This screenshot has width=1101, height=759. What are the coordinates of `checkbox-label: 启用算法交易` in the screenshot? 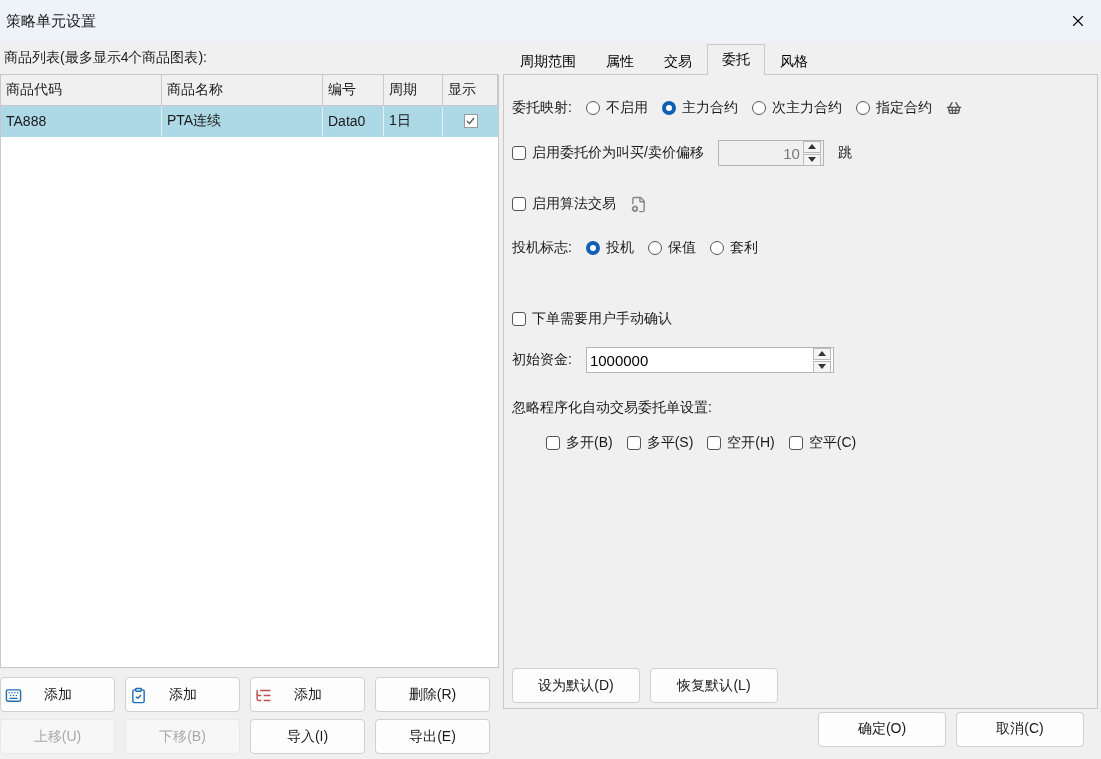 It's located at (574, 204).